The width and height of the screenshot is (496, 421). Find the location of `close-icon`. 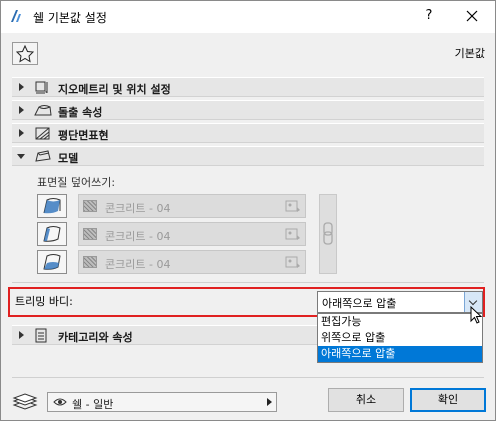

close-icon is located at coordinates (472, 16).